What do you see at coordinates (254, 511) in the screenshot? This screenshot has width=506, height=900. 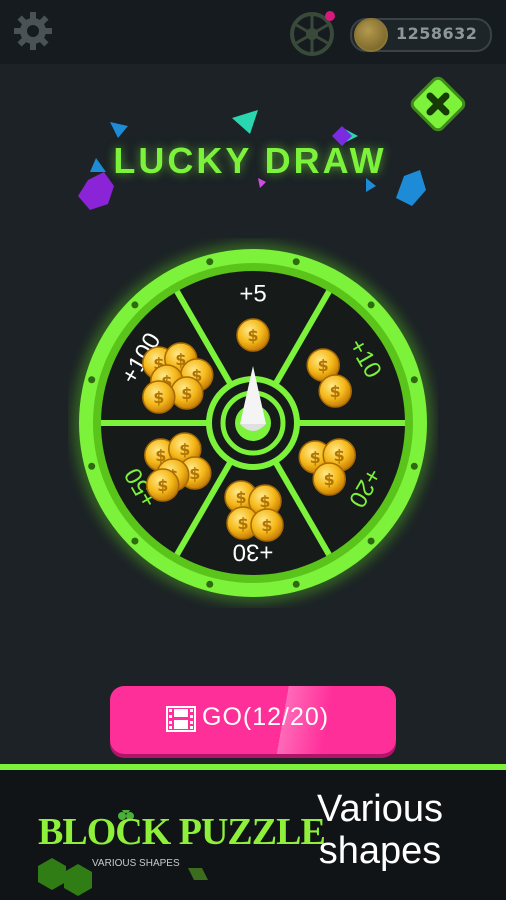 I see `coin-cluster: $ $ $ $` at bounding box center [254, 511].